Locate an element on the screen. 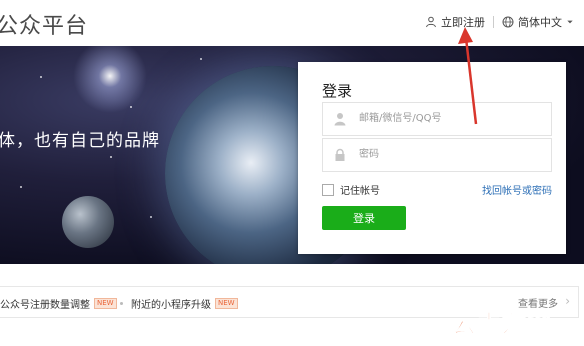 This screenshot has height=346, width=584. notice-item: 公众号注册数量调整 NEW is located at coordinates (58, 303).